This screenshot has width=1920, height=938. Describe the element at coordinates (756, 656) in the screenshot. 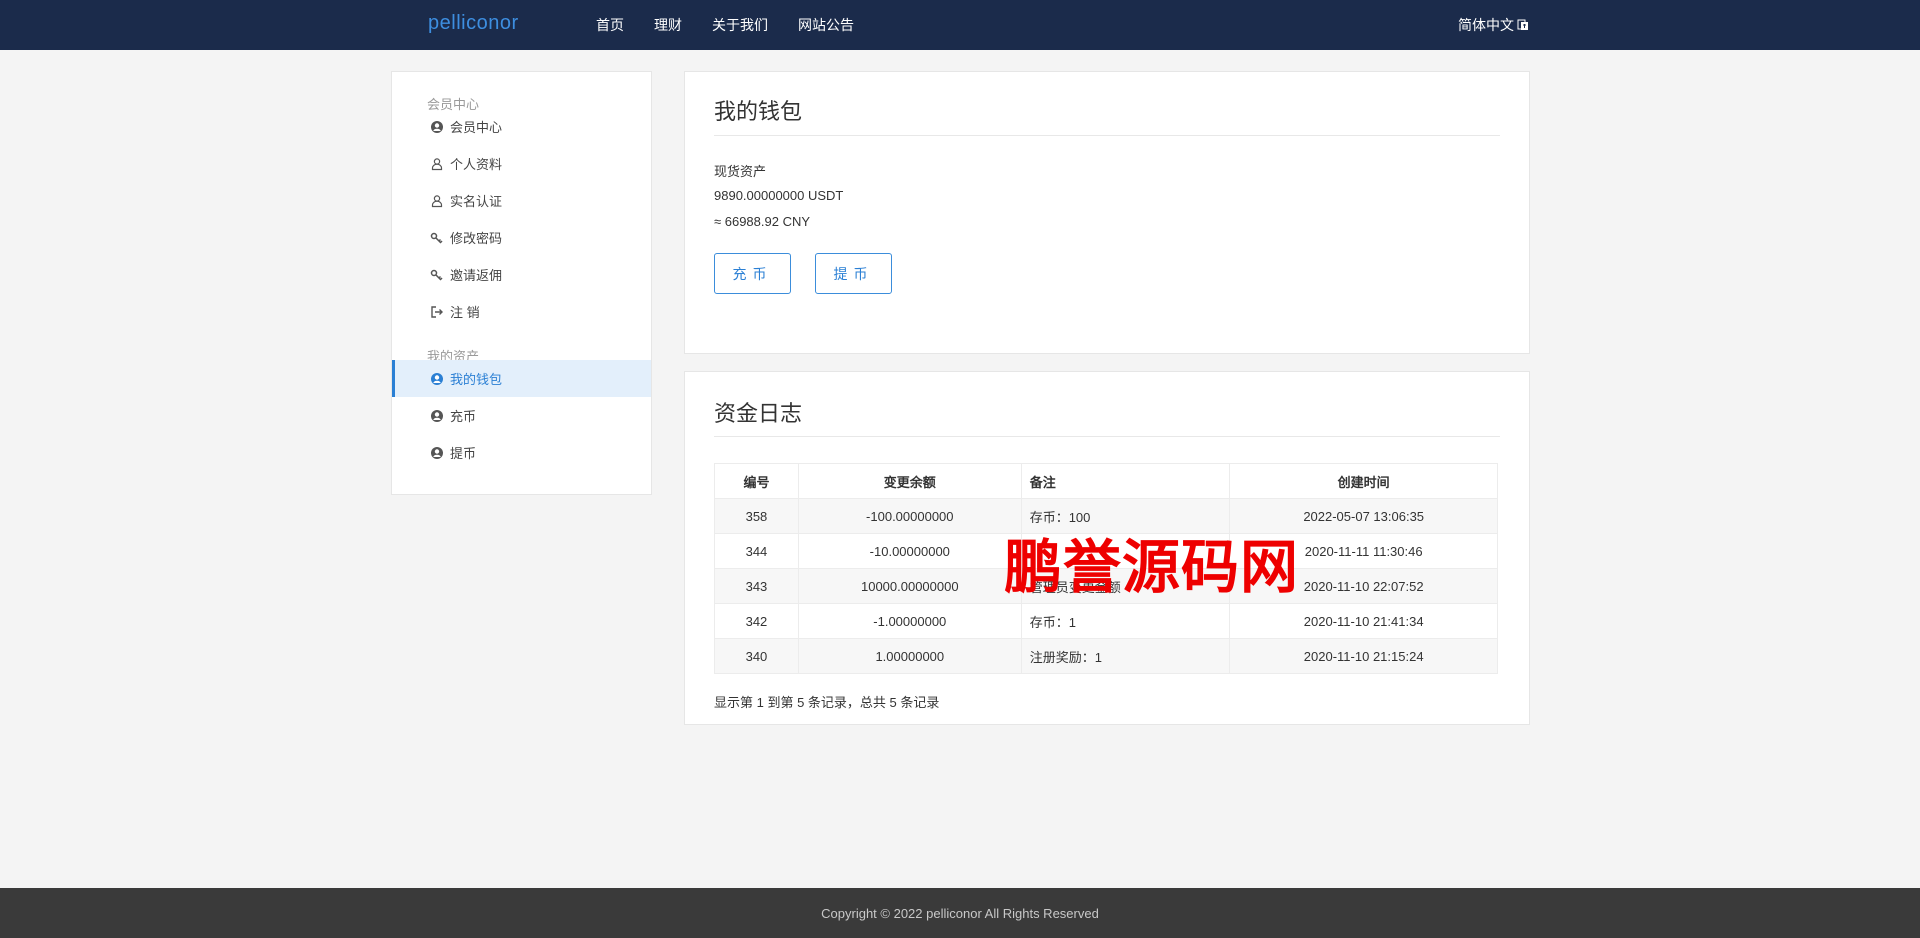

I see `cell-id: 340` at that location.